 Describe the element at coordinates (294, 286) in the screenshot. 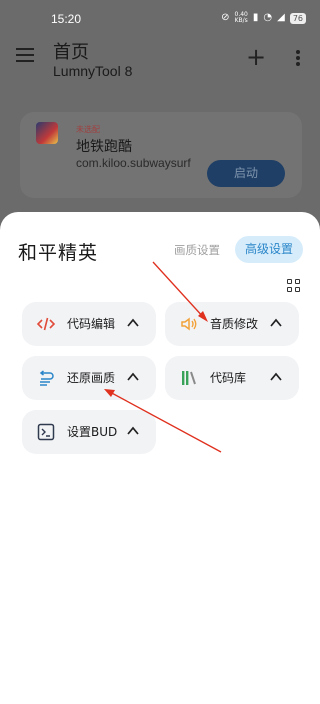

I see `grid-view-icon` at that location.